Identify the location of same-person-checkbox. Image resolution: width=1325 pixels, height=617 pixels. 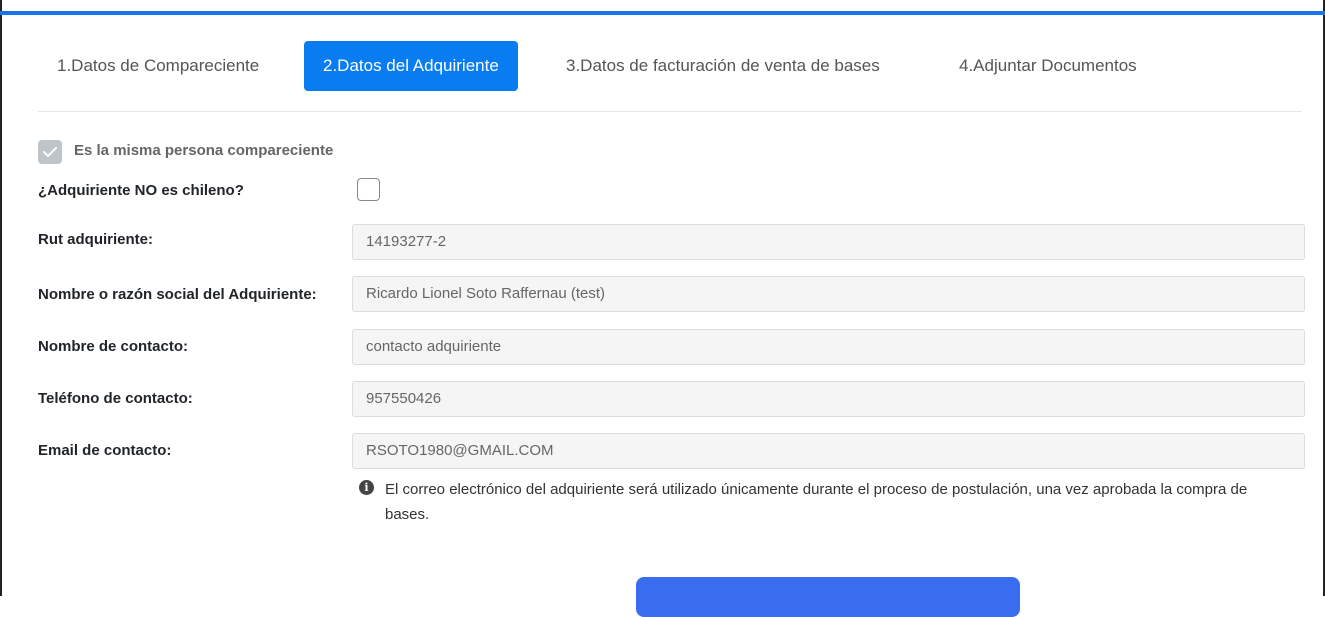
(50, 152).